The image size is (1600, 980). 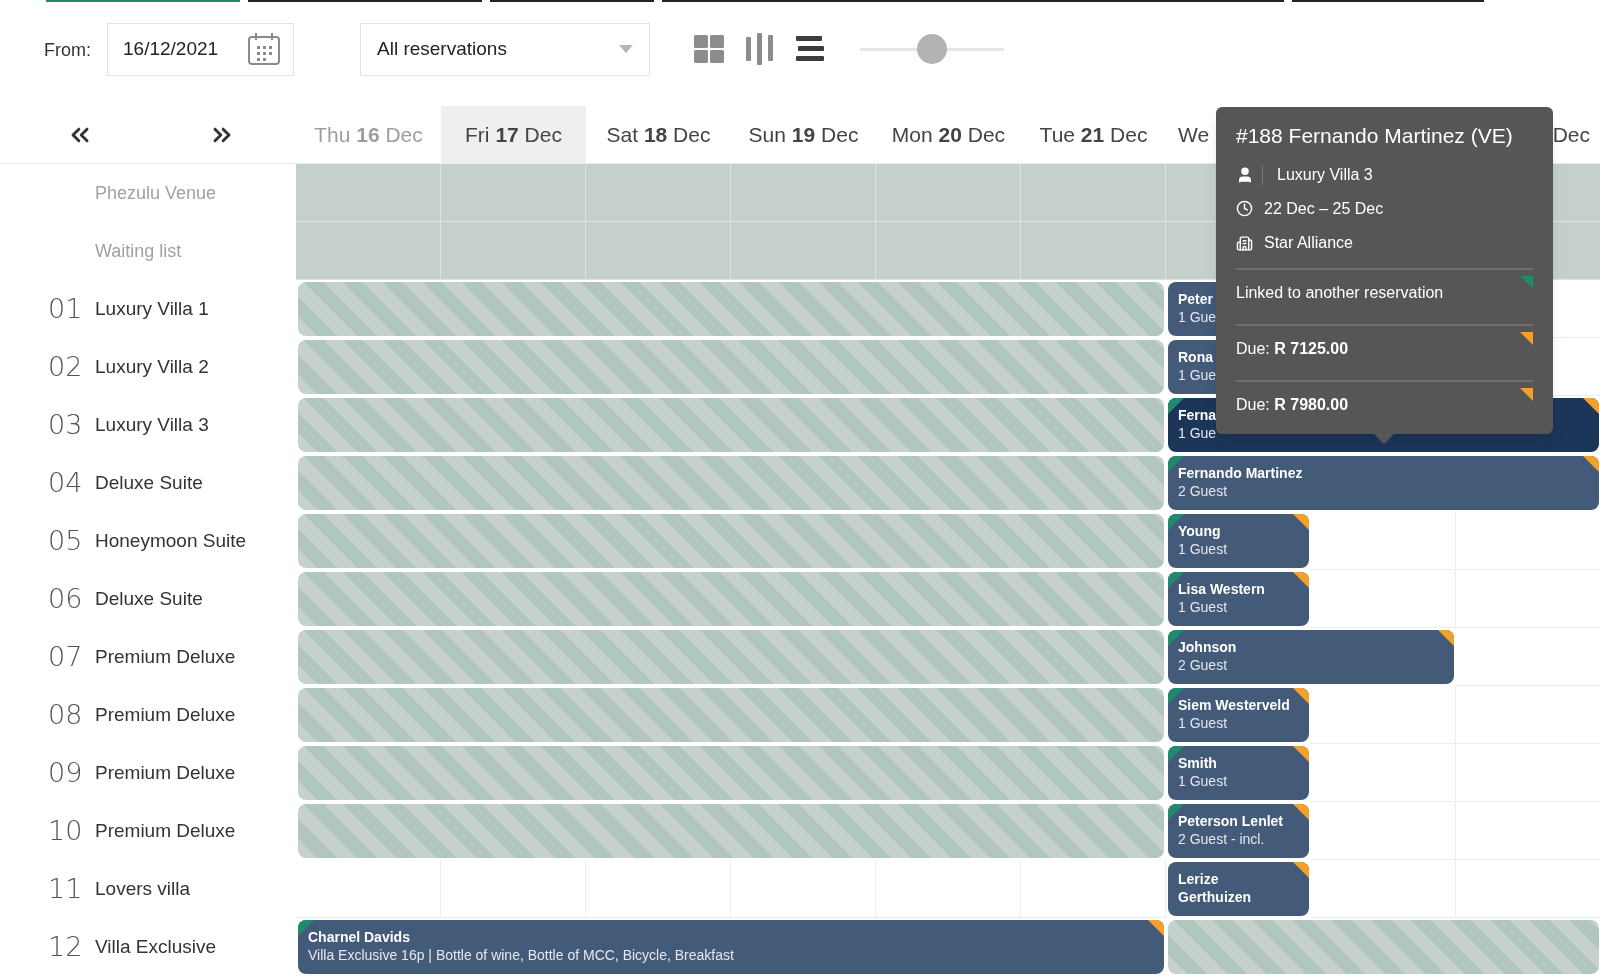 I want to click on guest-name: Johnson, so click(x=1207, y=647).